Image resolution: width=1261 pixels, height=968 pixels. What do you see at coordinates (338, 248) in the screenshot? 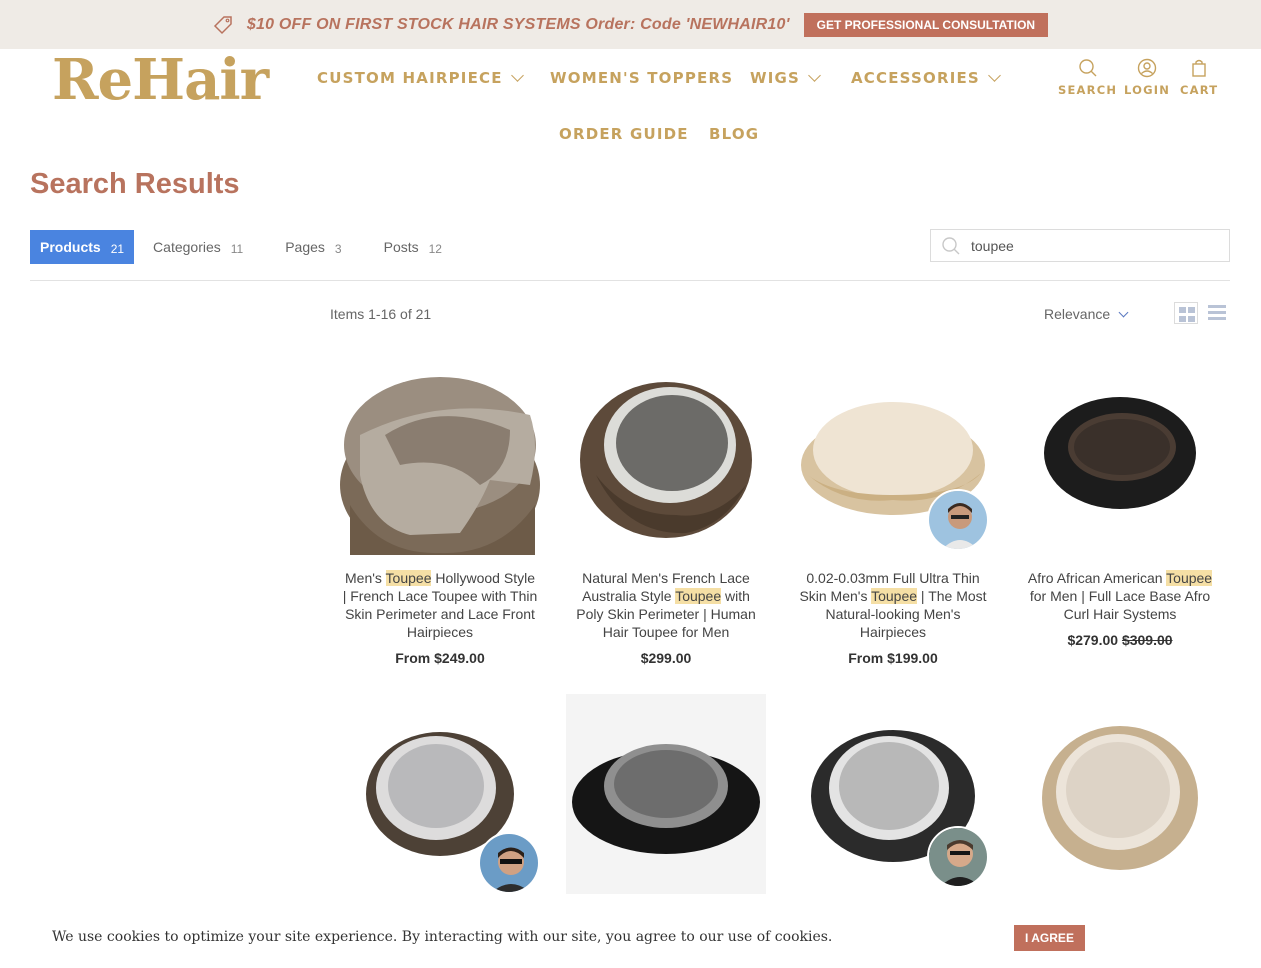
I see `tab-count: 3` at bounding box center [338, 248].